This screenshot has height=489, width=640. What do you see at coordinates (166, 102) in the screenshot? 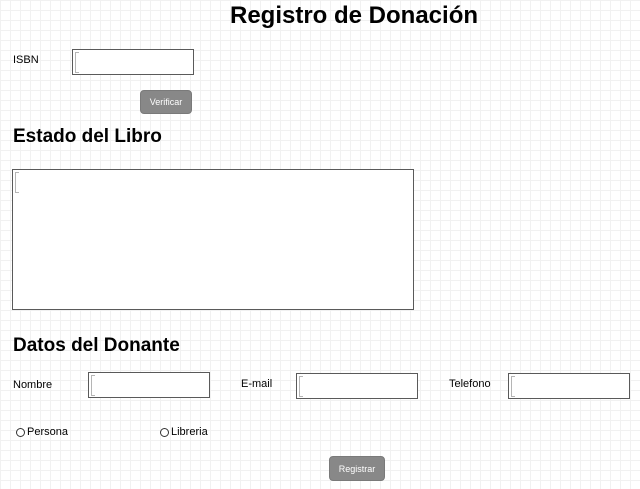
I see `verify-button: Verificar` at bounding box center [166, 102].